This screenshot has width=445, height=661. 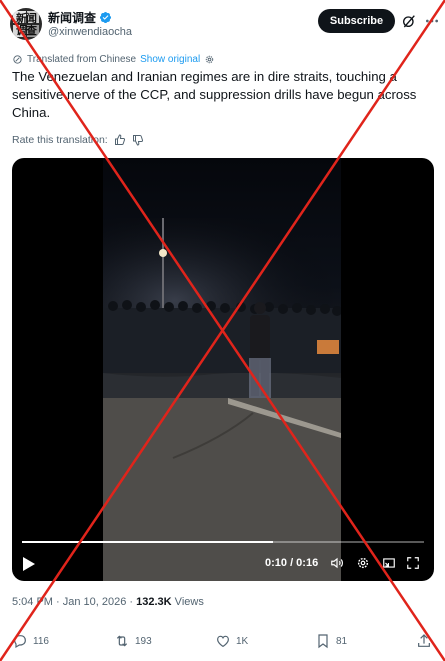 What do you see at coordinates (170, 59) in the screenshot?
I see `show-original-link: Show original` at bounding box center [170, 59].